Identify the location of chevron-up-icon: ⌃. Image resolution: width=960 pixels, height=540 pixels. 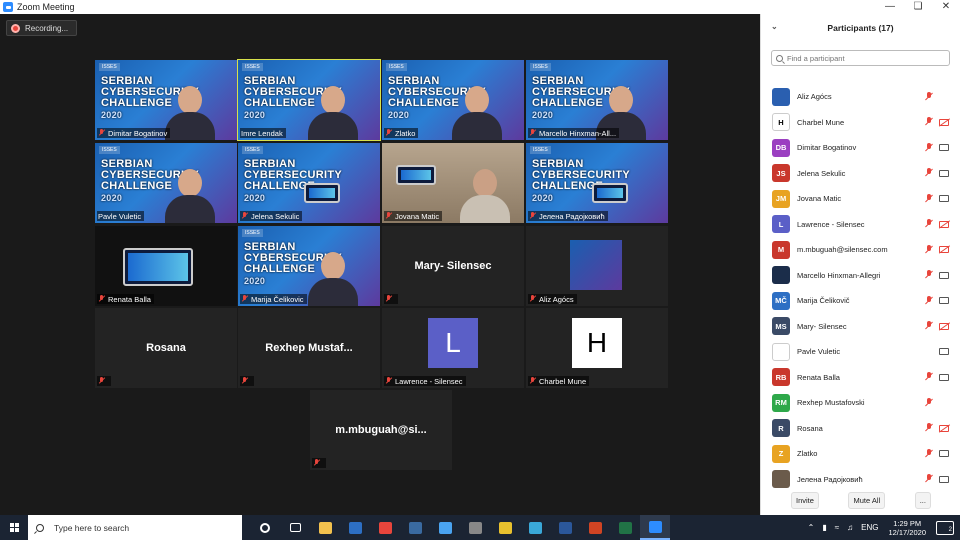
(811, 527).